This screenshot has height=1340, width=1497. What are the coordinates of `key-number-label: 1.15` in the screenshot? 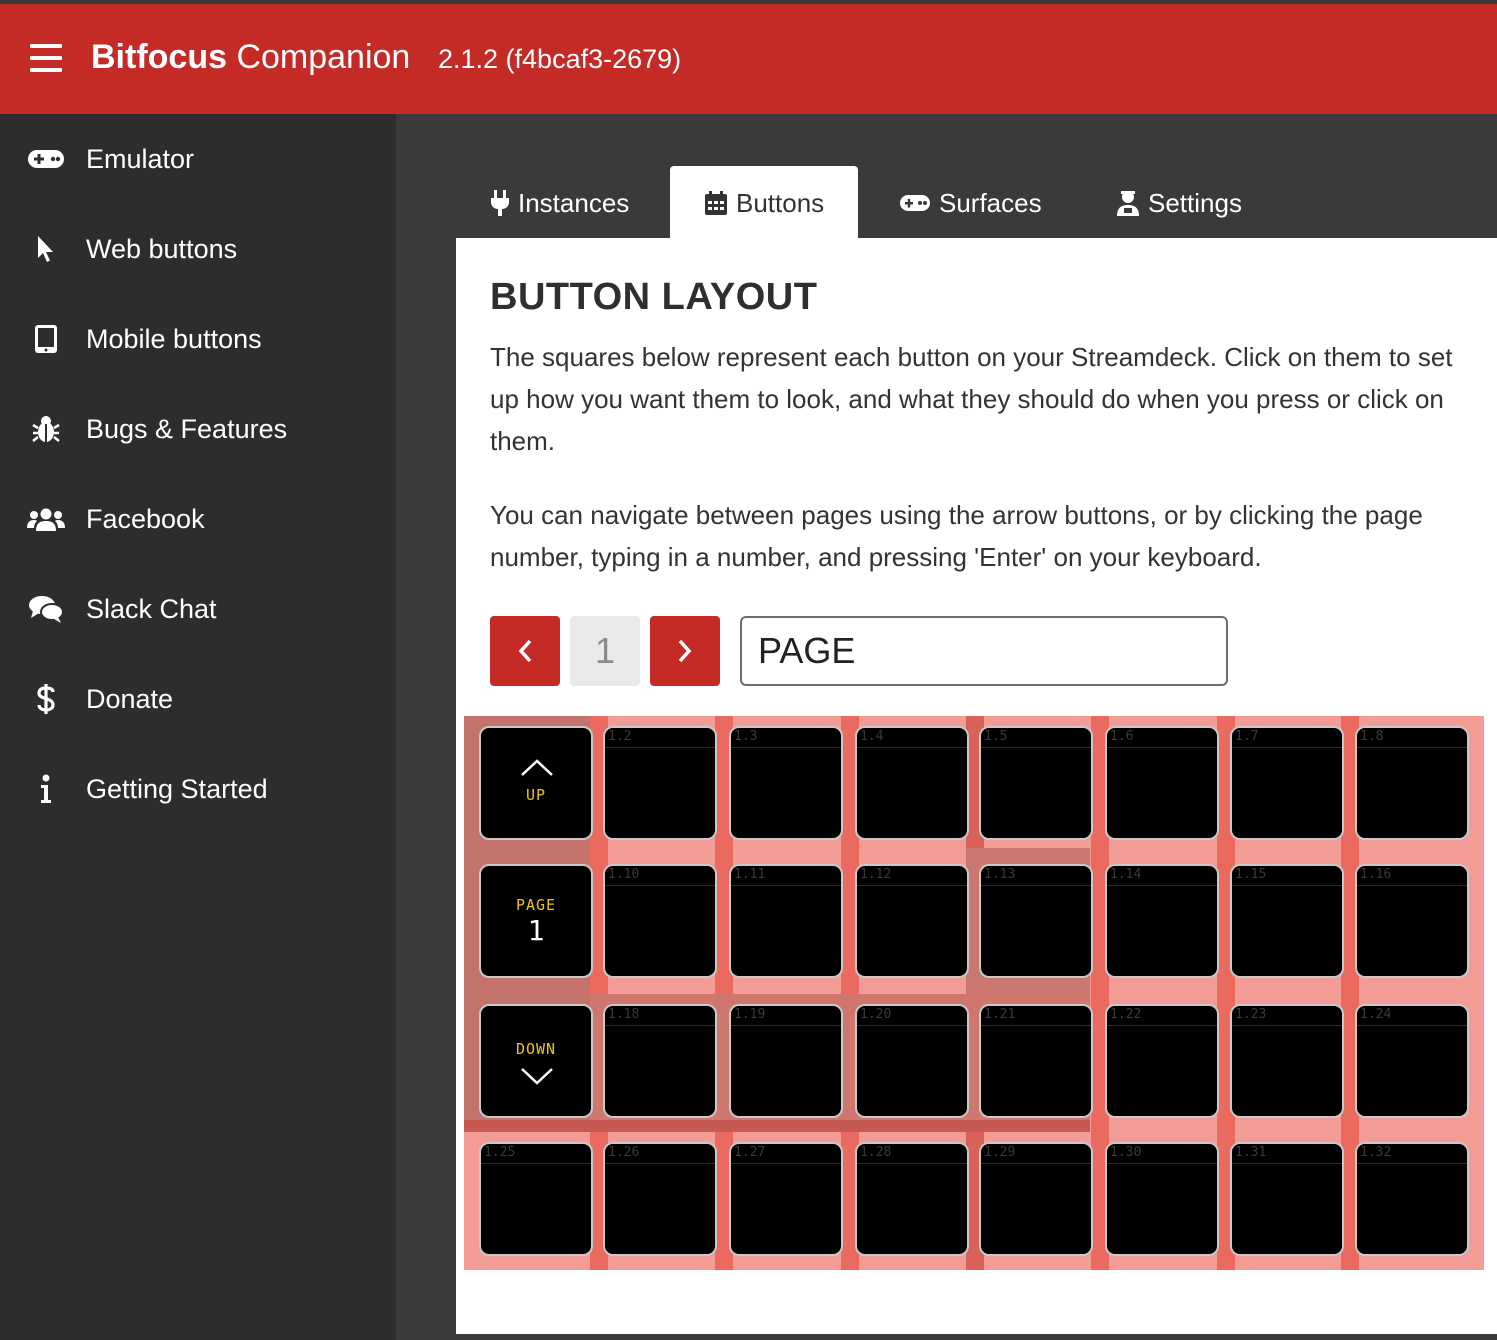 It's located at (1287, 876).